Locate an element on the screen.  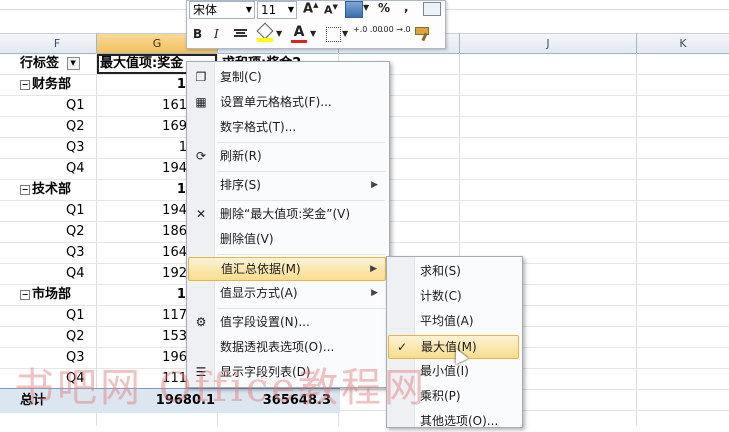
bold-button: B is located at coordinates (197, 34).